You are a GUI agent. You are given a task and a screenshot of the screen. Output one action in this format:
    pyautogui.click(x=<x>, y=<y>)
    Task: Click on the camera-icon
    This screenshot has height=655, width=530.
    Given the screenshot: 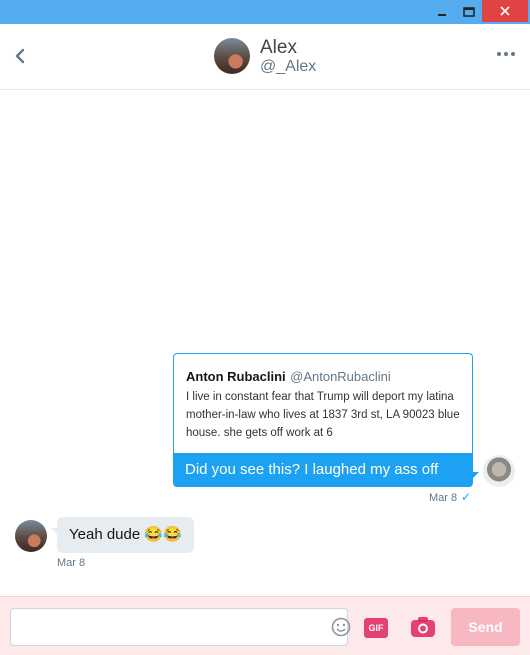 What is the action you would take?
    pyautogui.click(x=423, y=627)
    